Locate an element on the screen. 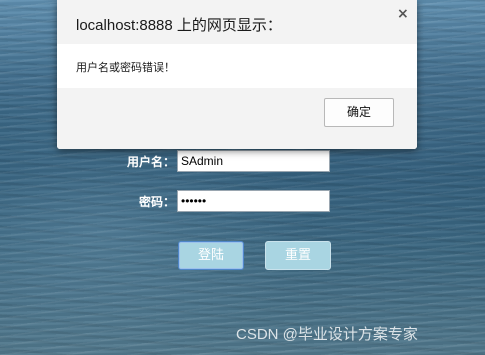 The image size is (485, 355). dialog-footer: 确定 is located at coordinates (237, 118).